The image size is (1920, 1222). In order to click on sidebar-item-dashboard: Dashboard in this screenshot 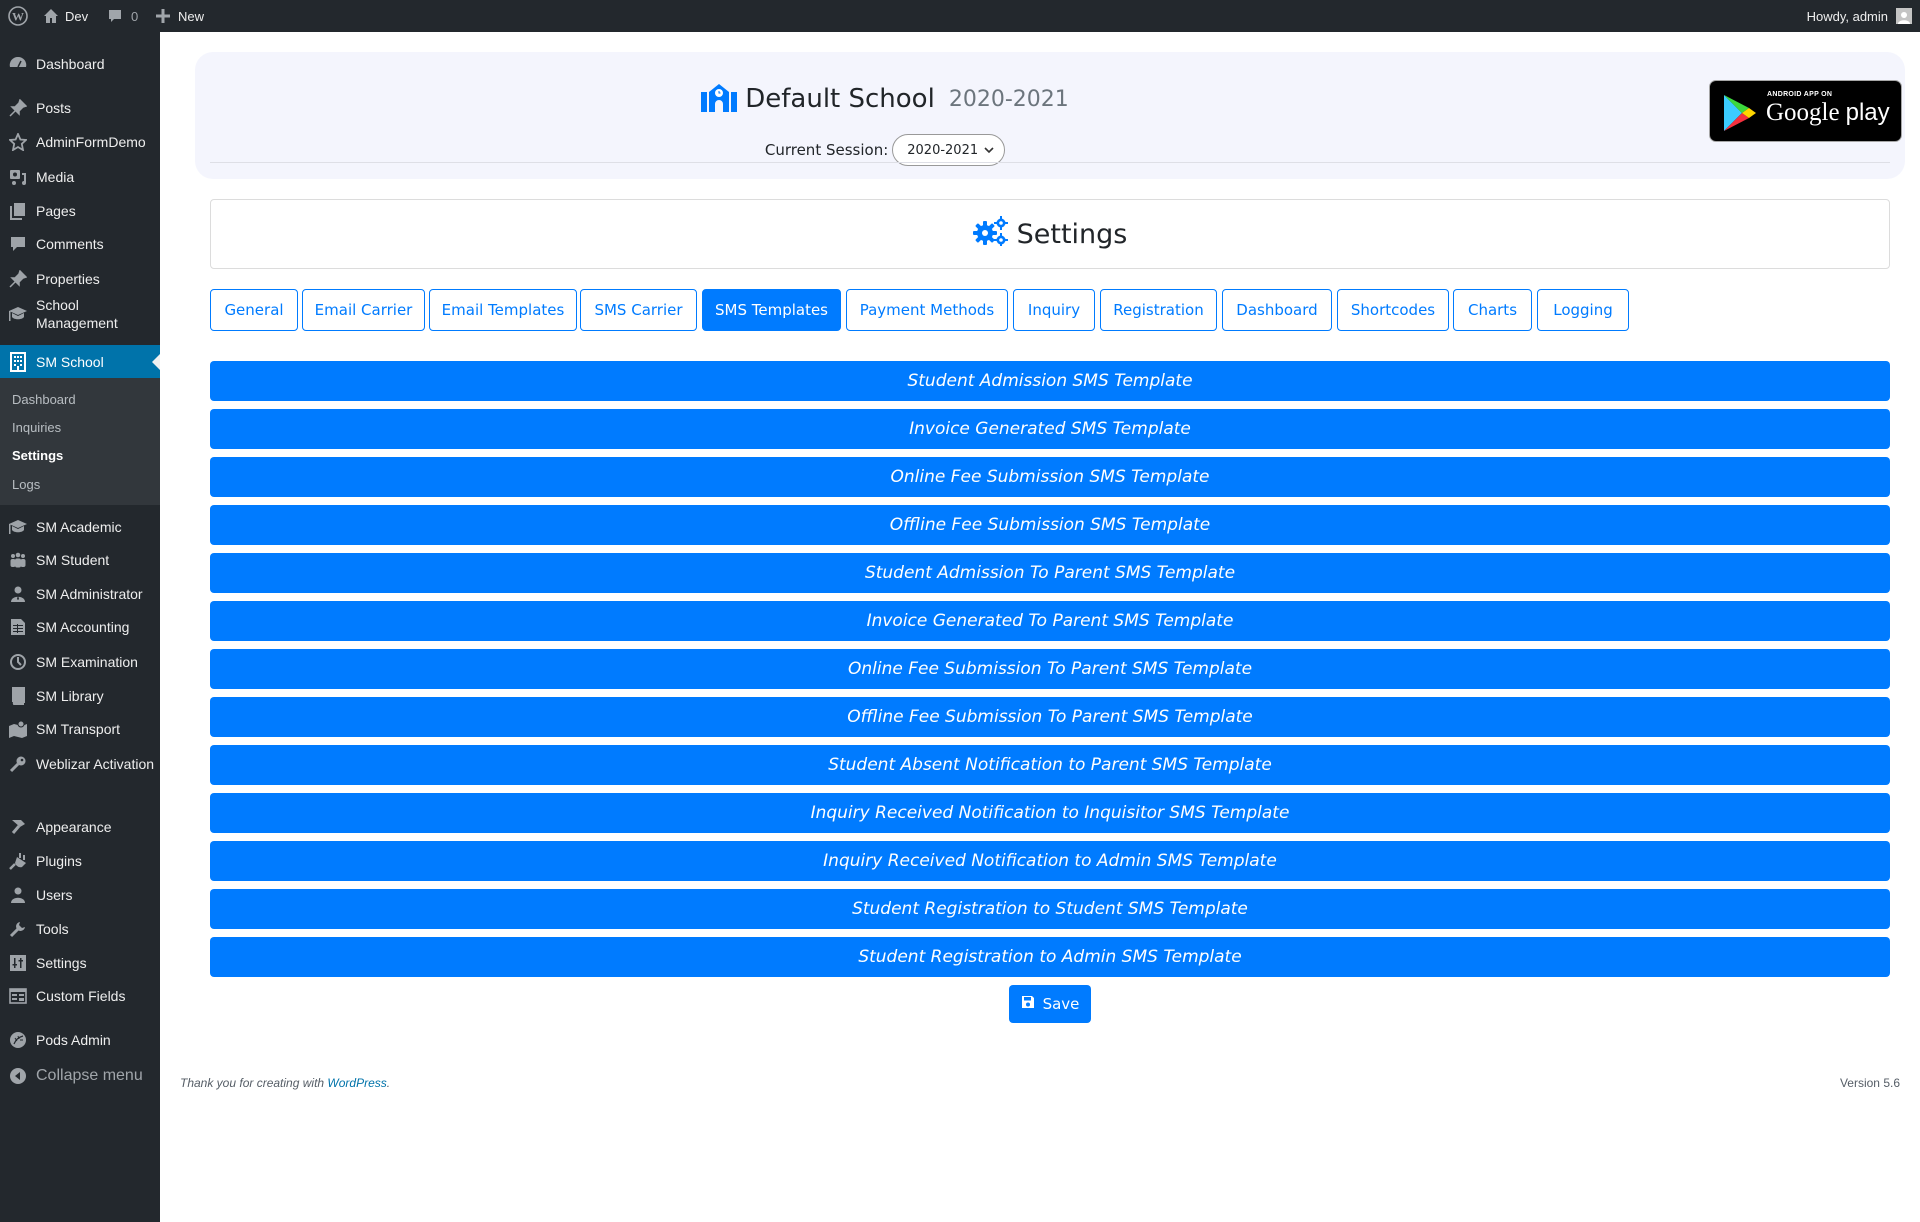, I will do `click(80, 64)`.